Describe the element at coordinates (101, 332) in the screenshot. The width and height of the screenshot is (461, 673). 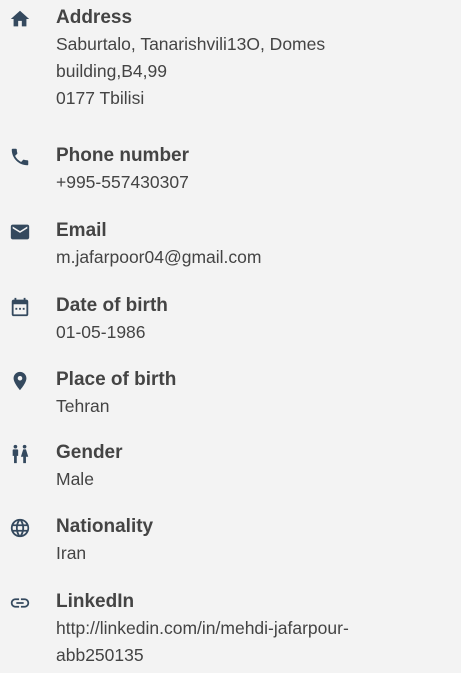
I see `date-of-birth-value: 01-05-1986` at that location.